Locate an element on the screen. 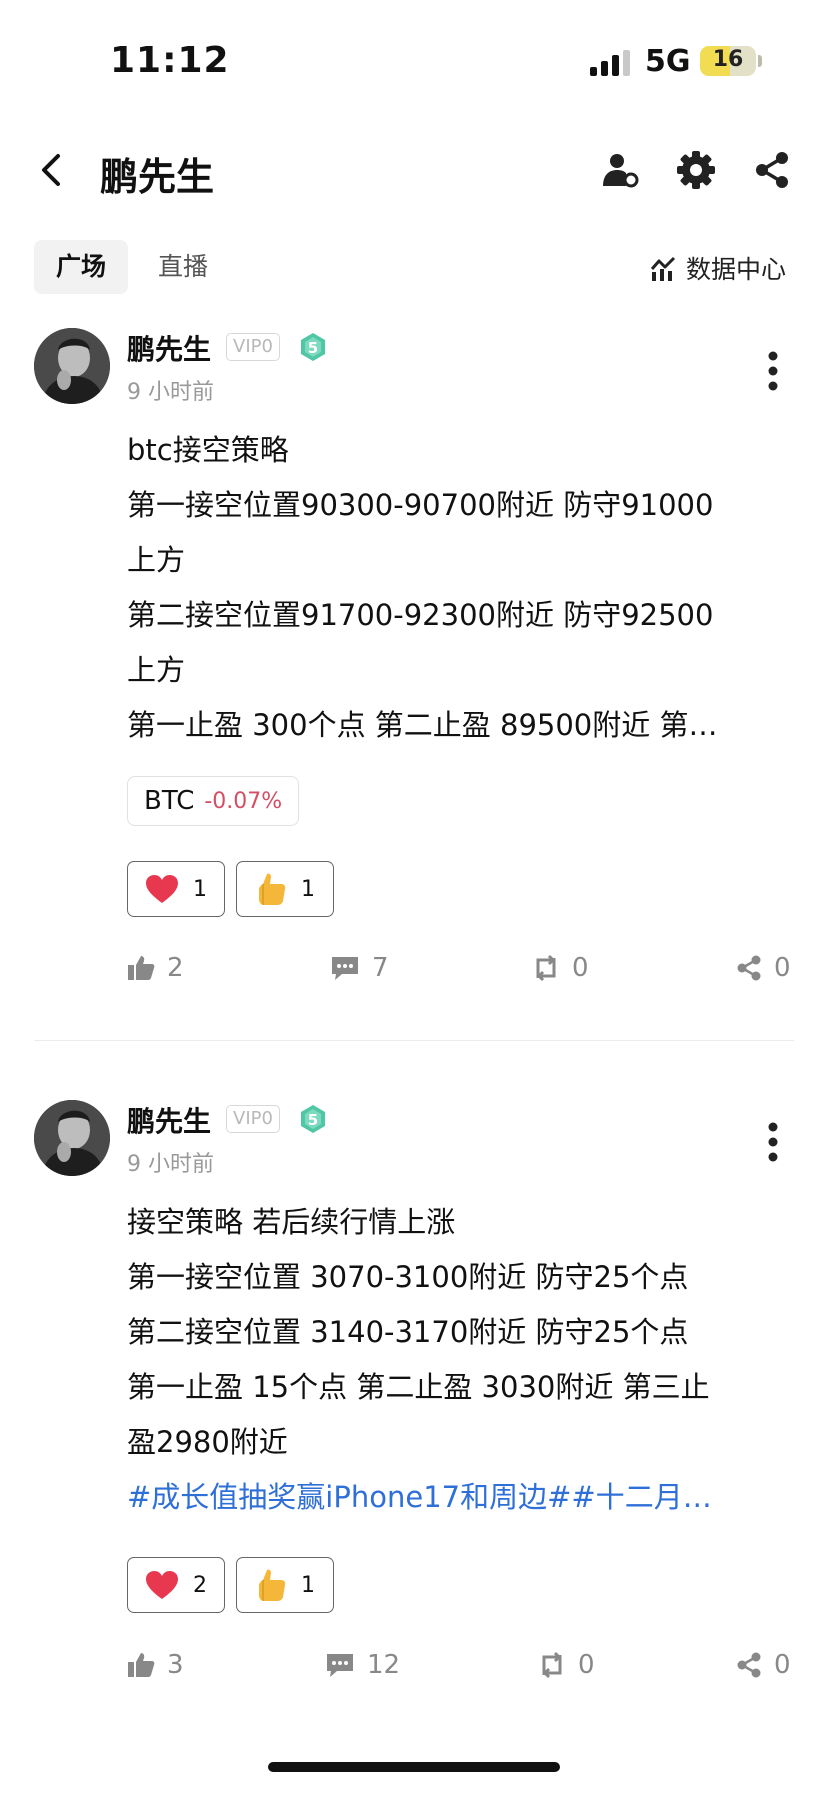  post-line: 盈2980附近 is located at coordinates (207, 1442).